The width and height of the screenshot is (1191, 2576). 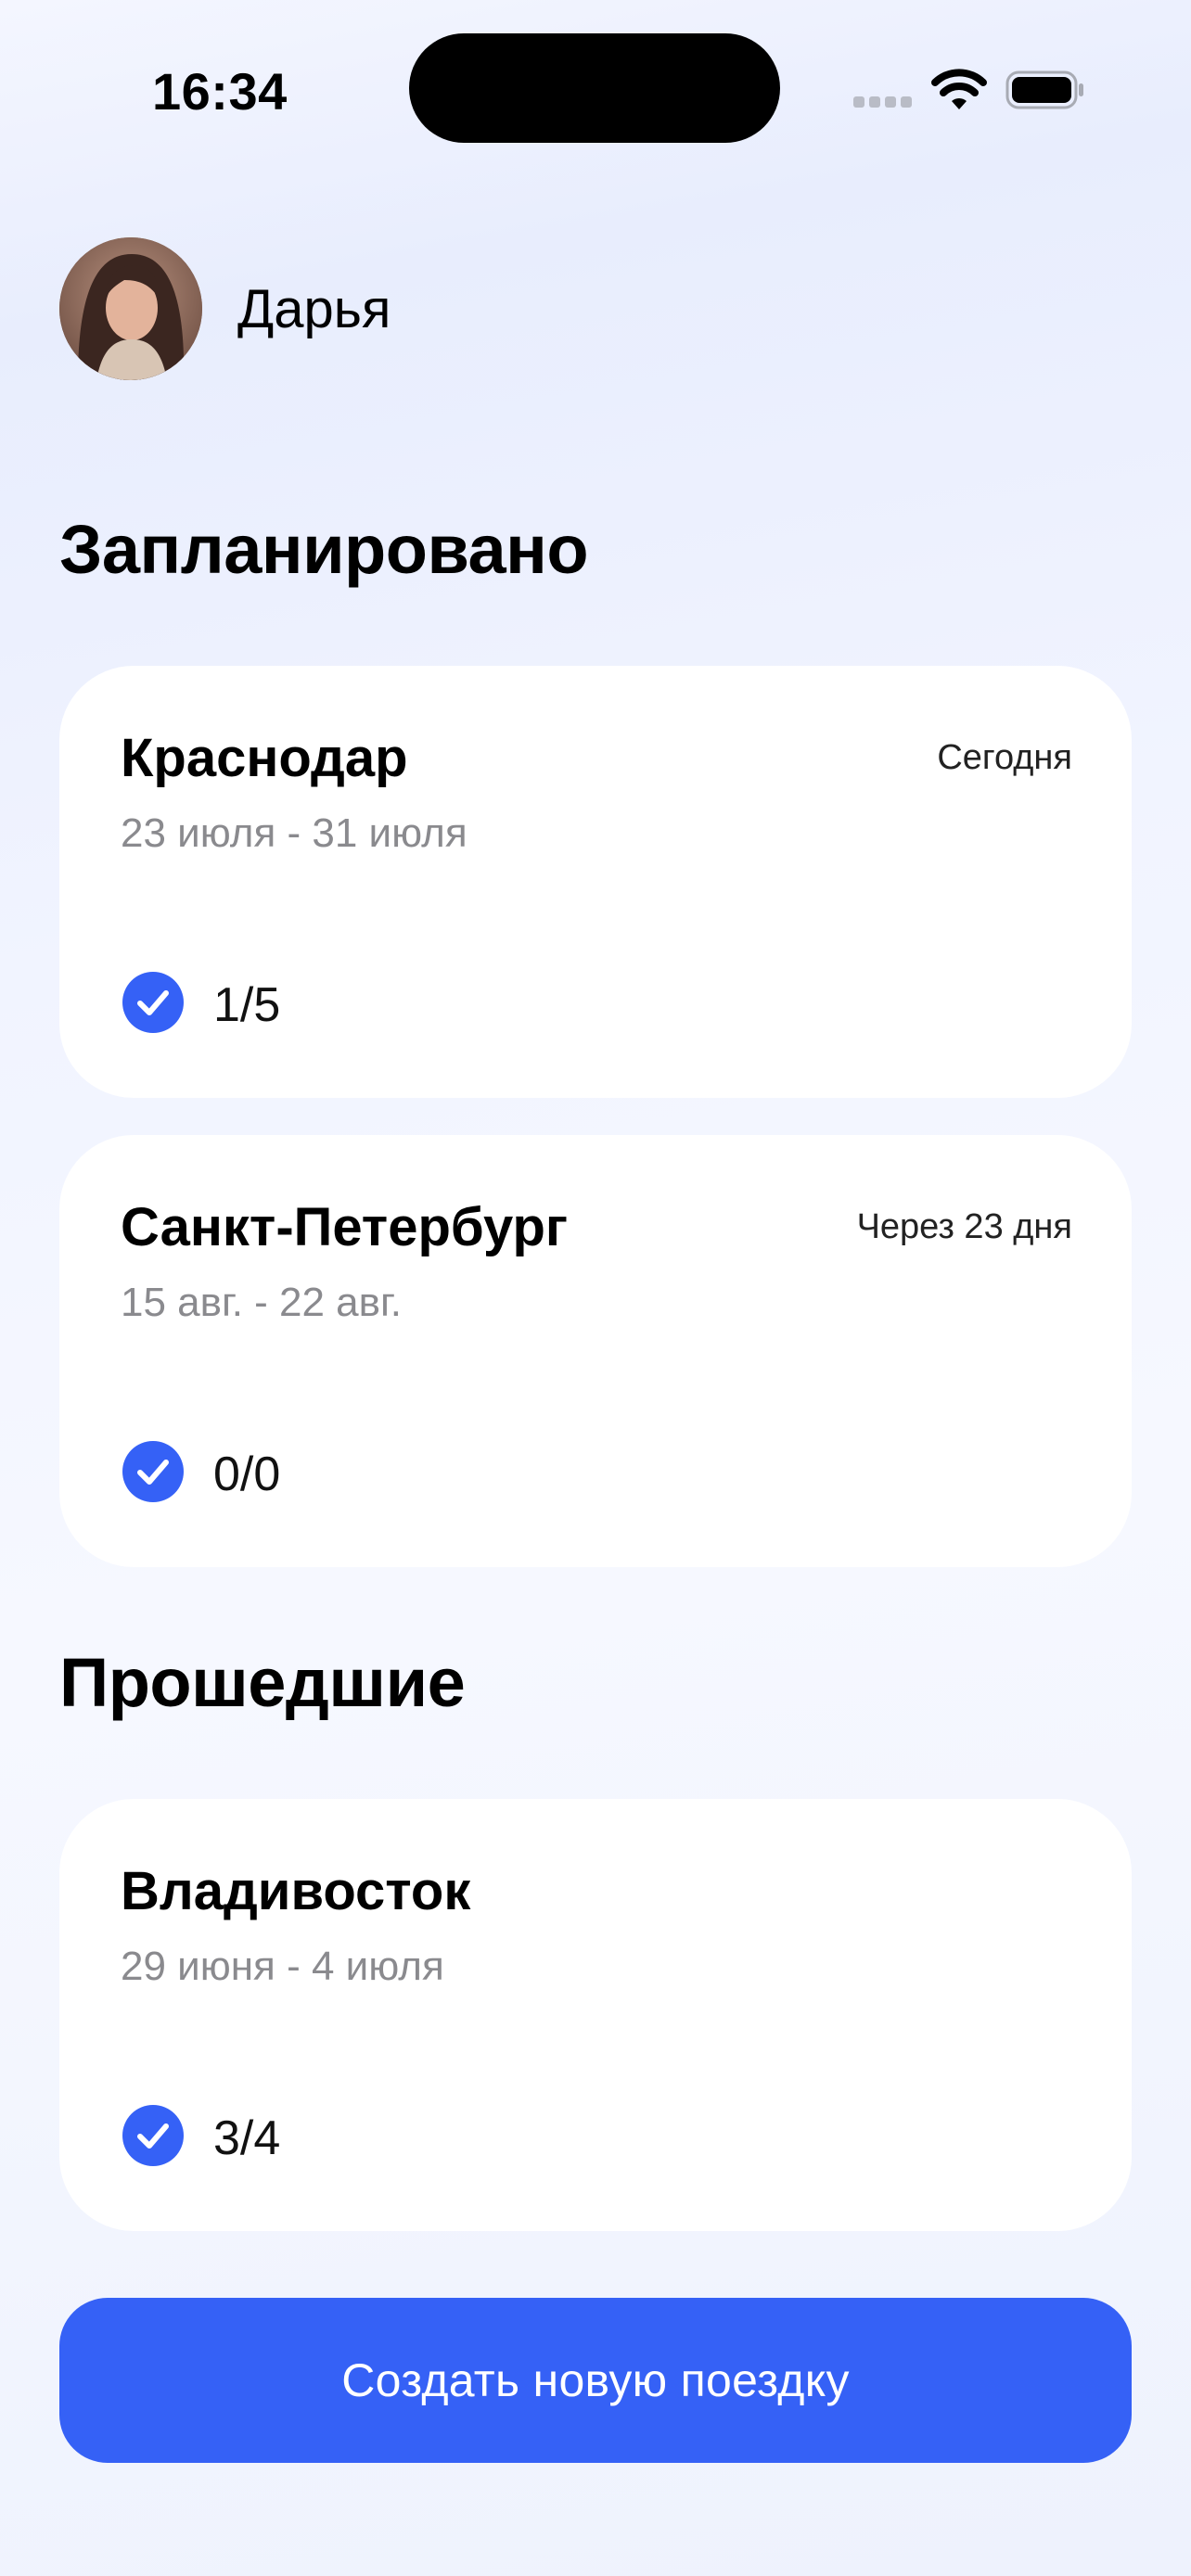 I want to click on section-title-planned: Запланировано, so click(x=324, y=549).